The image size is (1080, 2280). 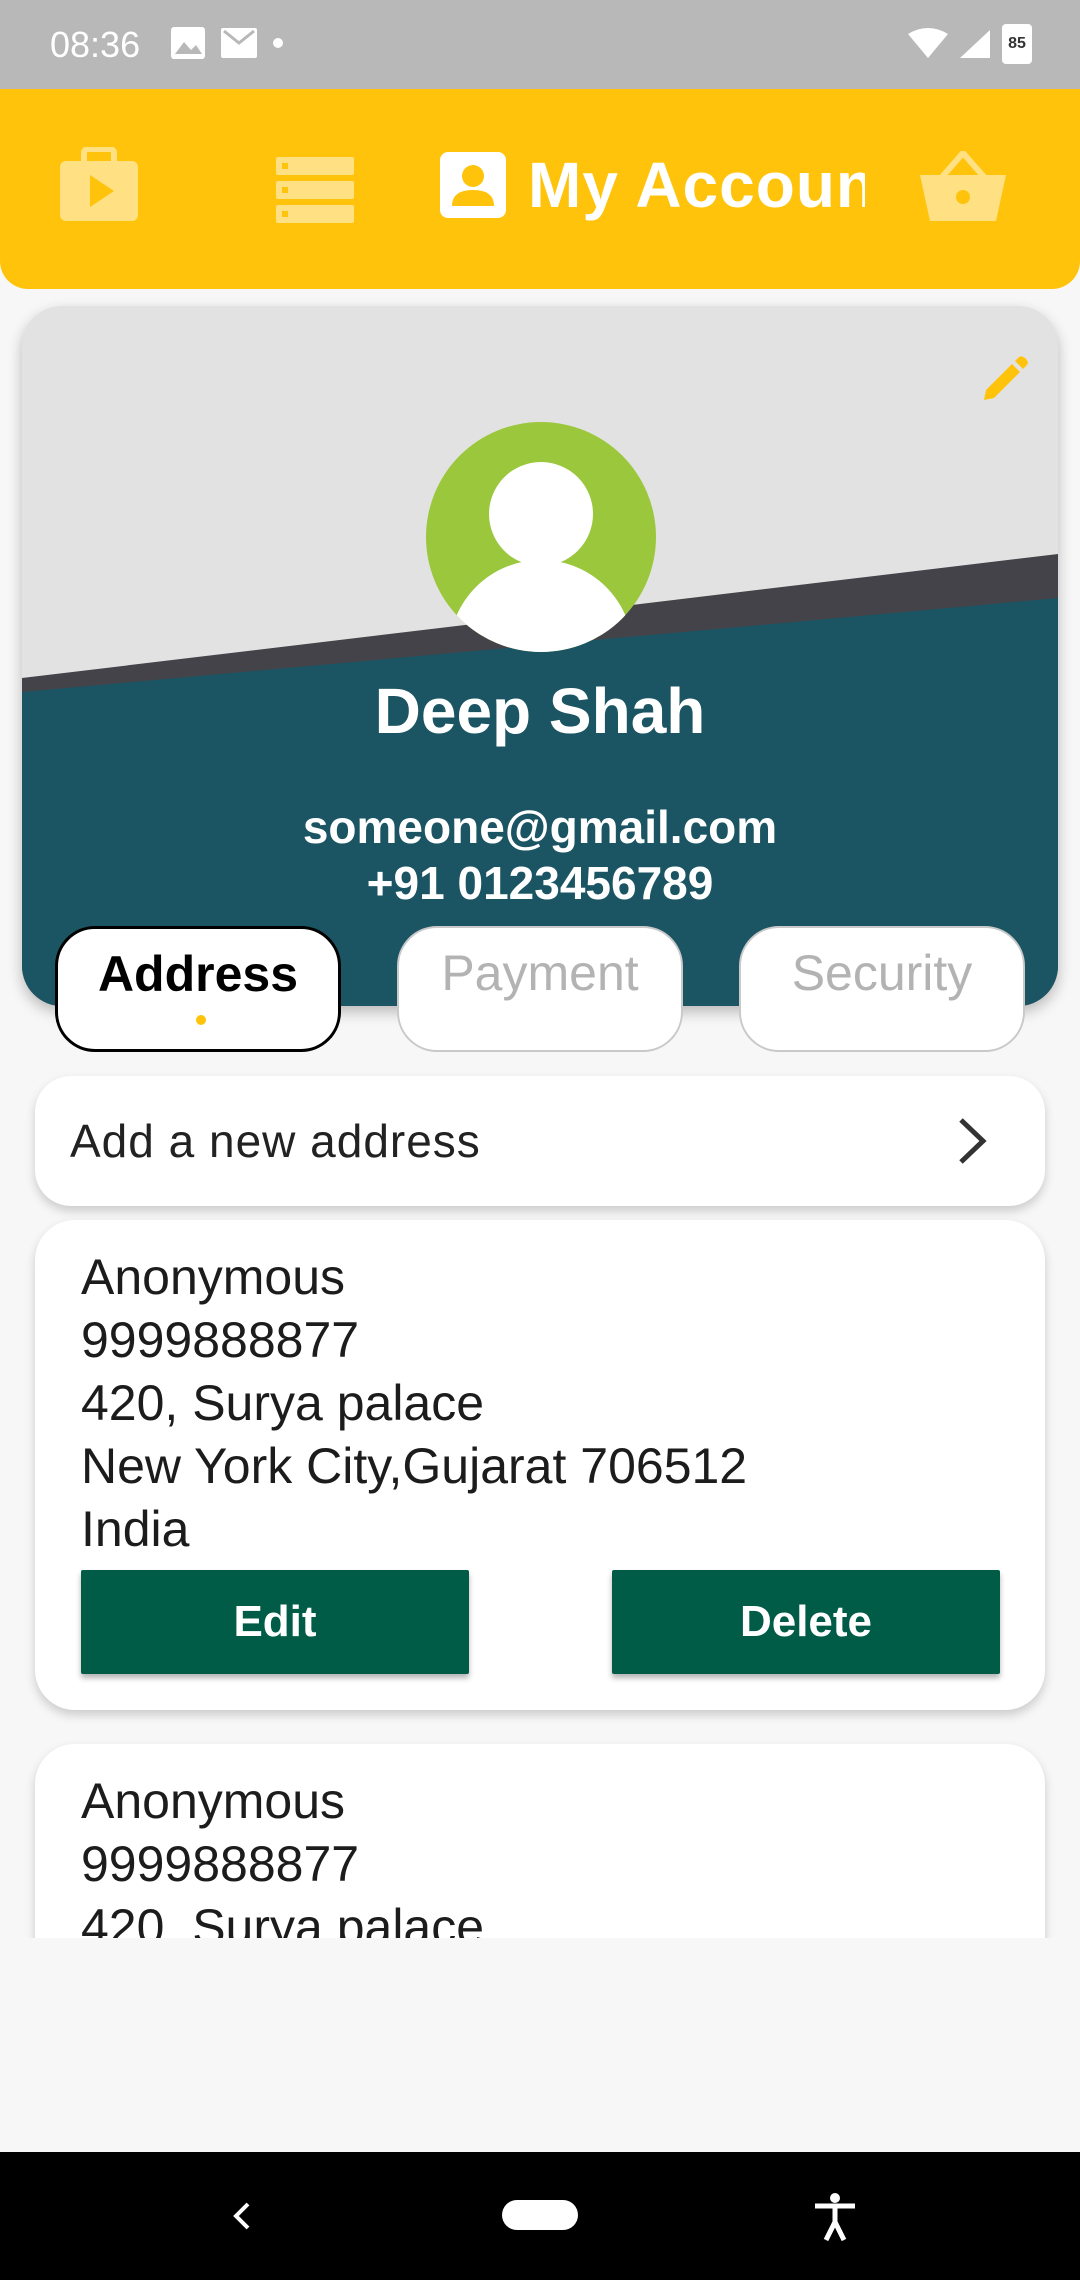 What do you see at coordinates (278, 43) in the screenshot?
I see `dot-icon` at bounding box center [278, 43].